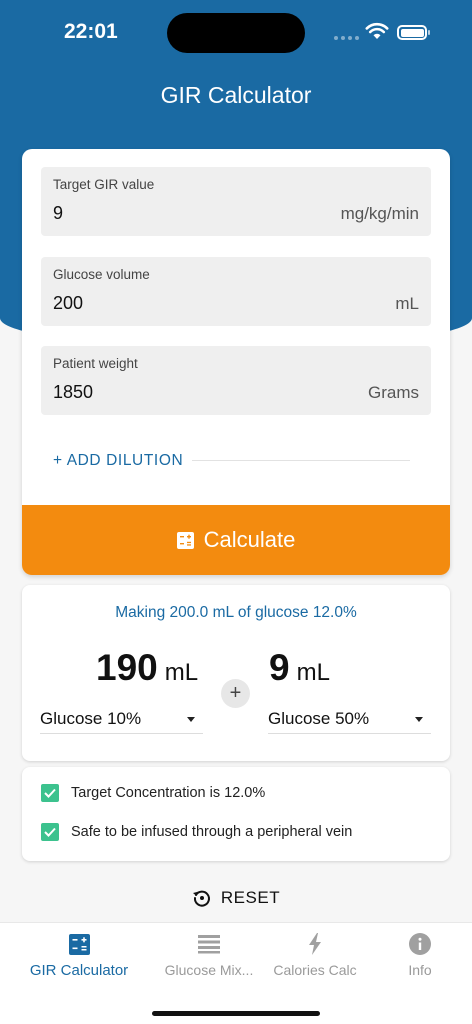  I want to click on glucose-volume-input, so click(153, 303).